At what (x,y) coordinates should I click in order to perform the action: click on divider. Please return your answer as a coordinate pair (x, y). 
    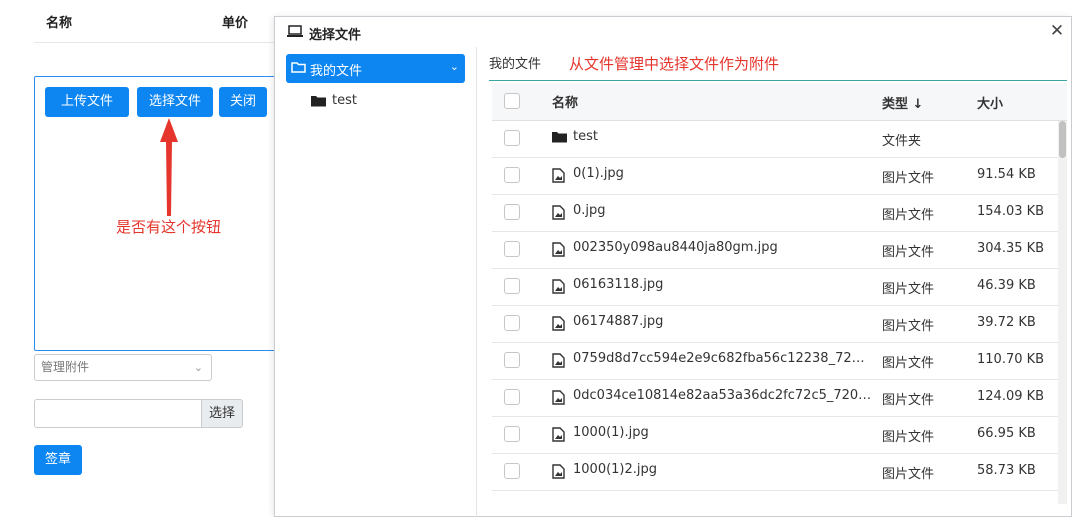
    Looking at the image, I should click on (778, 80).